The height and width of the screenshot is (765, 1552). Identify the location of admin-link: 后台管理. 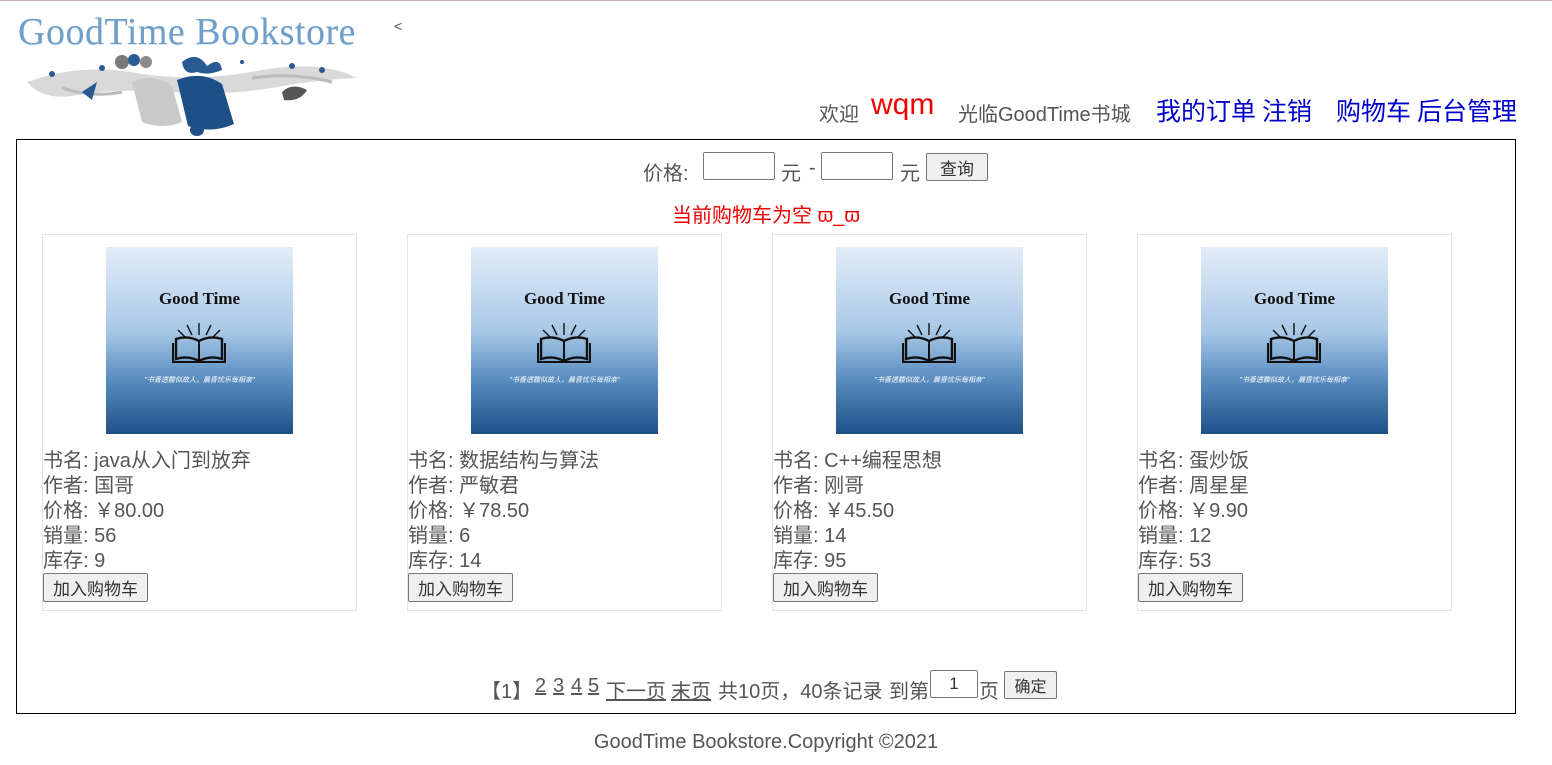
(1467, 110).